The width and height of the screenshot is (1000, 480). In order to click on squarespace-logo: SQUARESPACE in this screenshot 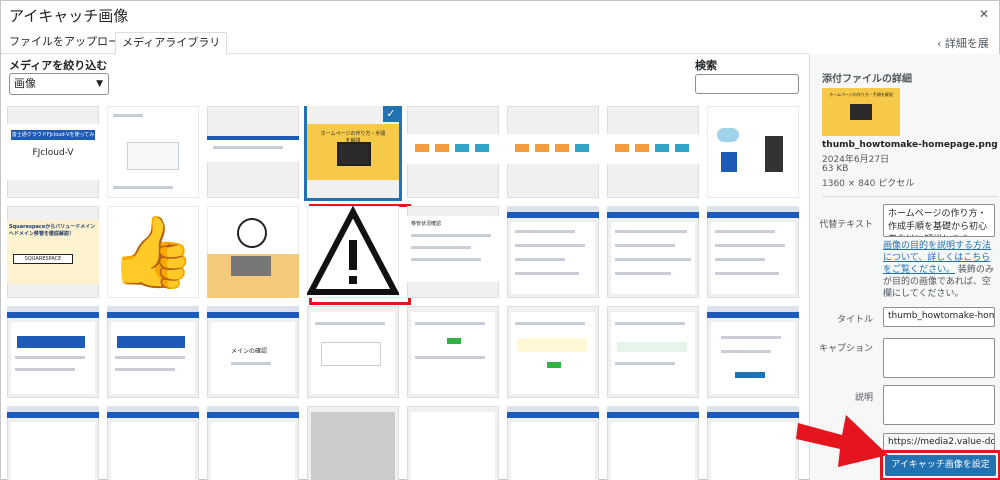, I will do `click(43, 259)`.